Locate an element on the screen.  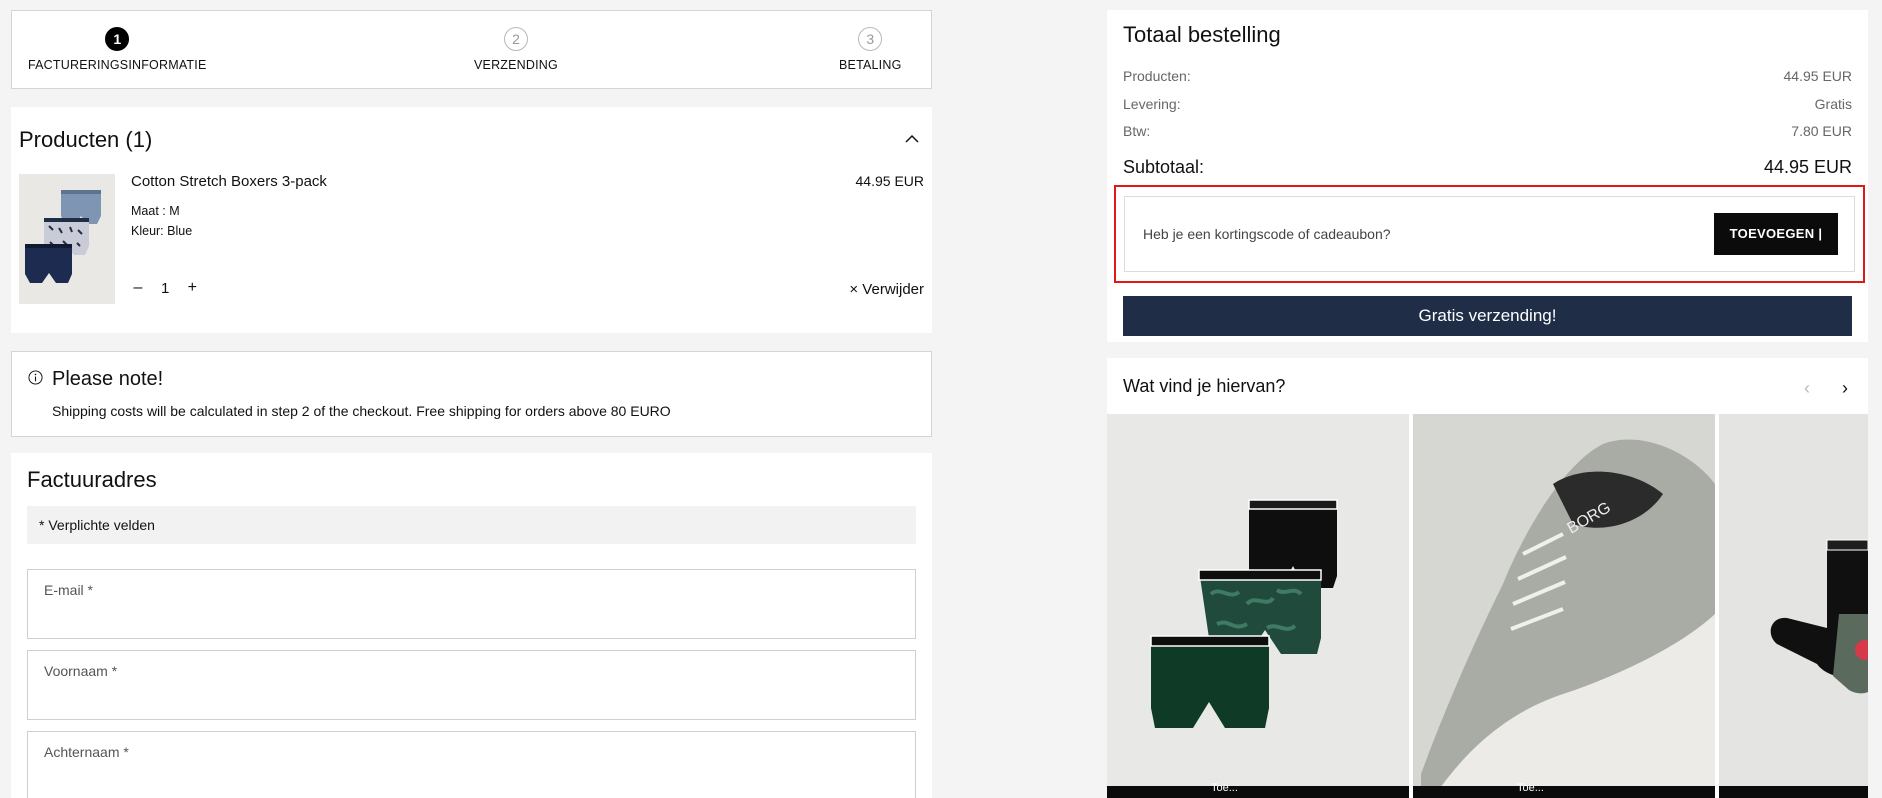
step-billing: 1 FACTURERINGSINFORMATIE is located at coordinates (117, 49).